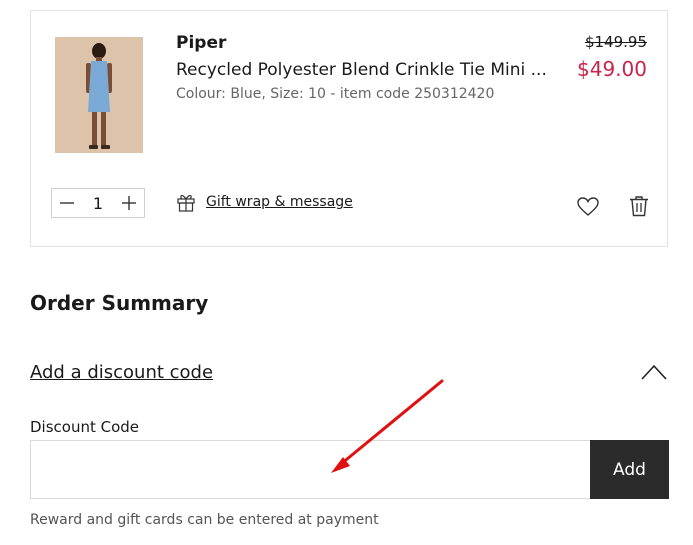 This screenshot has width=693, height=545. I want to click on collapse-discount-button, so click(654, 374).